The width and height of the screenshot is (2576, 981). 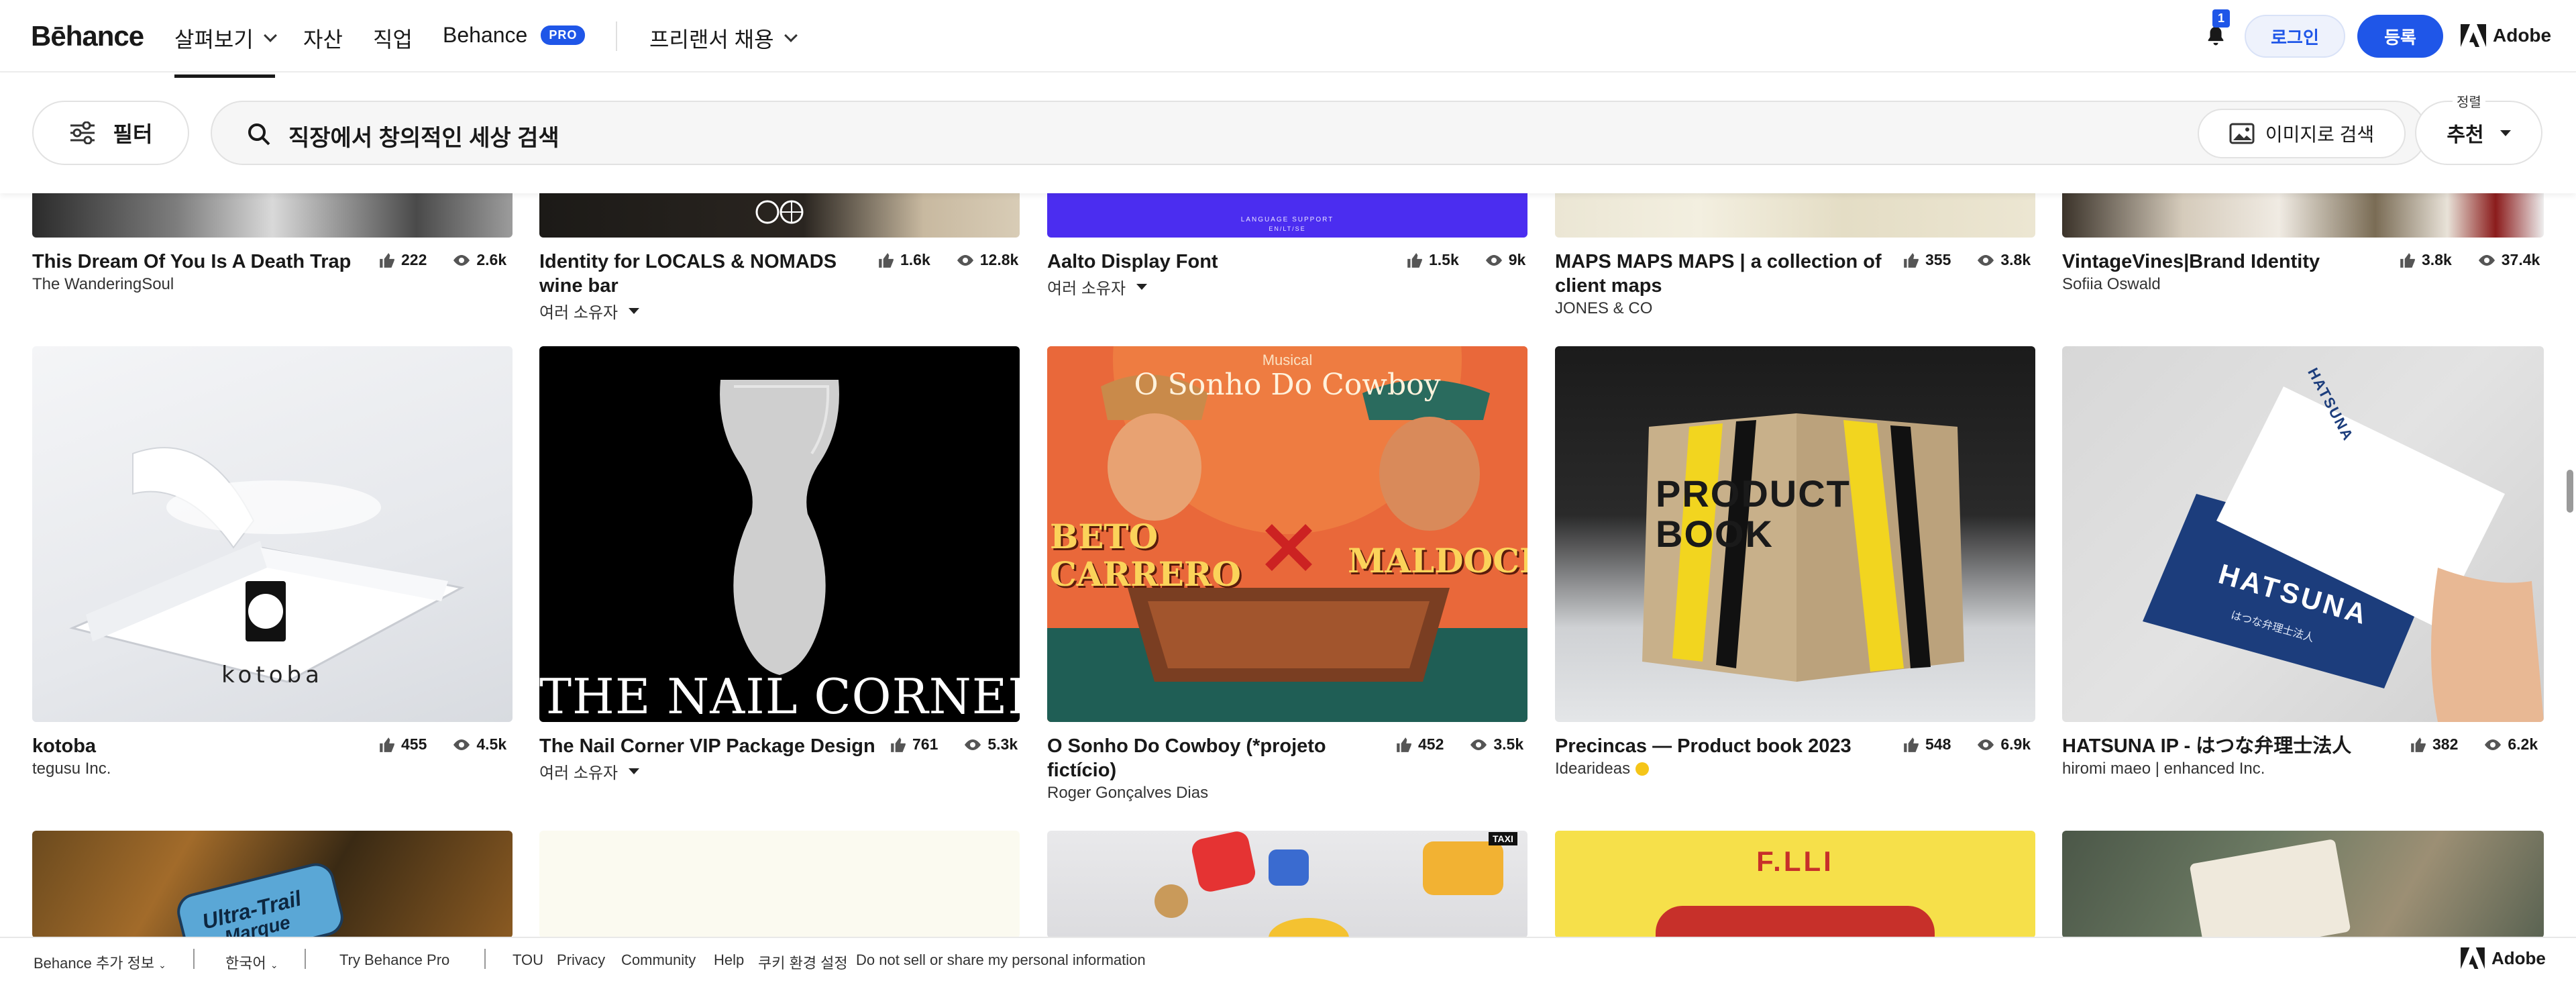 What do you see at coordinates (1223, 862) in the screenshot?
I see `play-icon-3d` at bounding box center [1223, 862].